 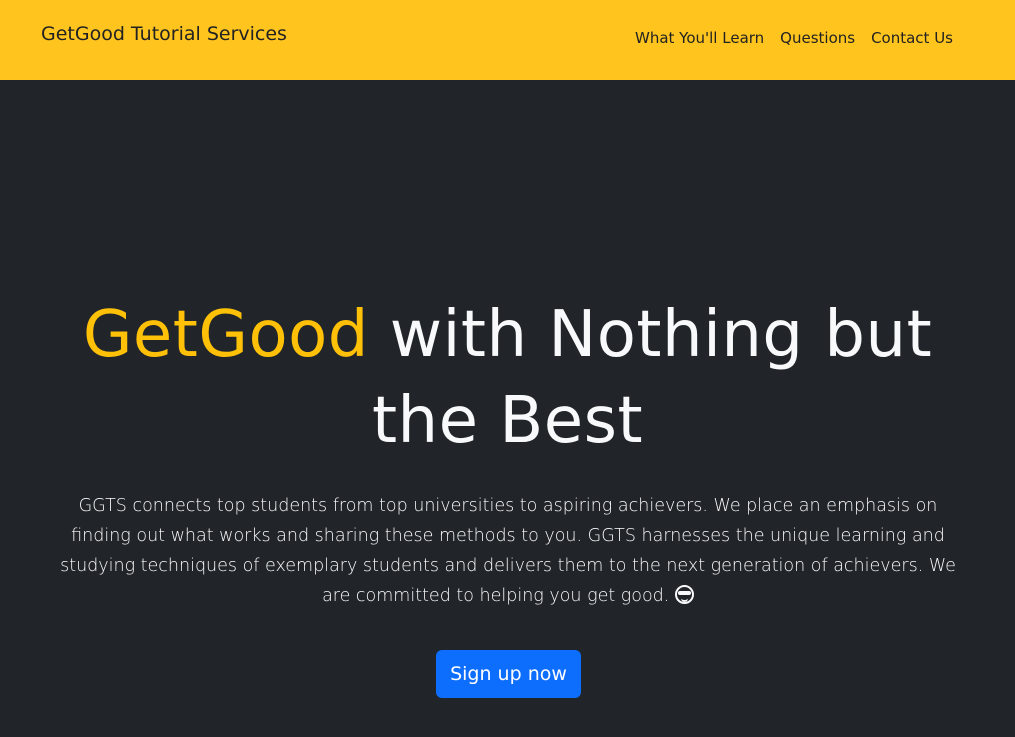 I want to click on sign-up-button: Sign up now, so click(x=508, y=674).